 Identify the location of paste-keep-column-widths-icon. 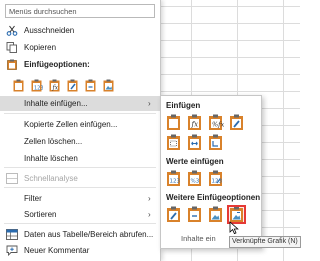
(194, 142).